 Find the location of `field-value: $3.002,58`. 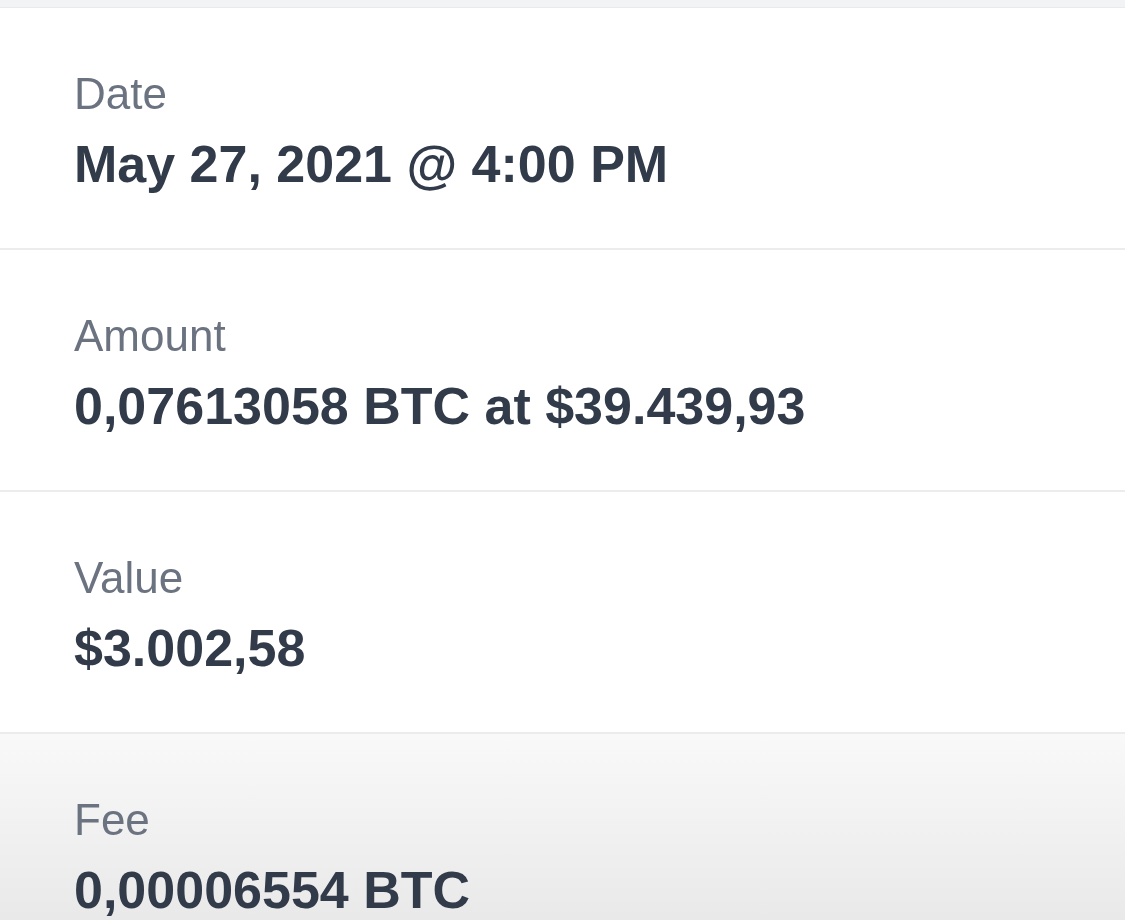

field-value: $3.002,58 is located at coordinates (190, 648).